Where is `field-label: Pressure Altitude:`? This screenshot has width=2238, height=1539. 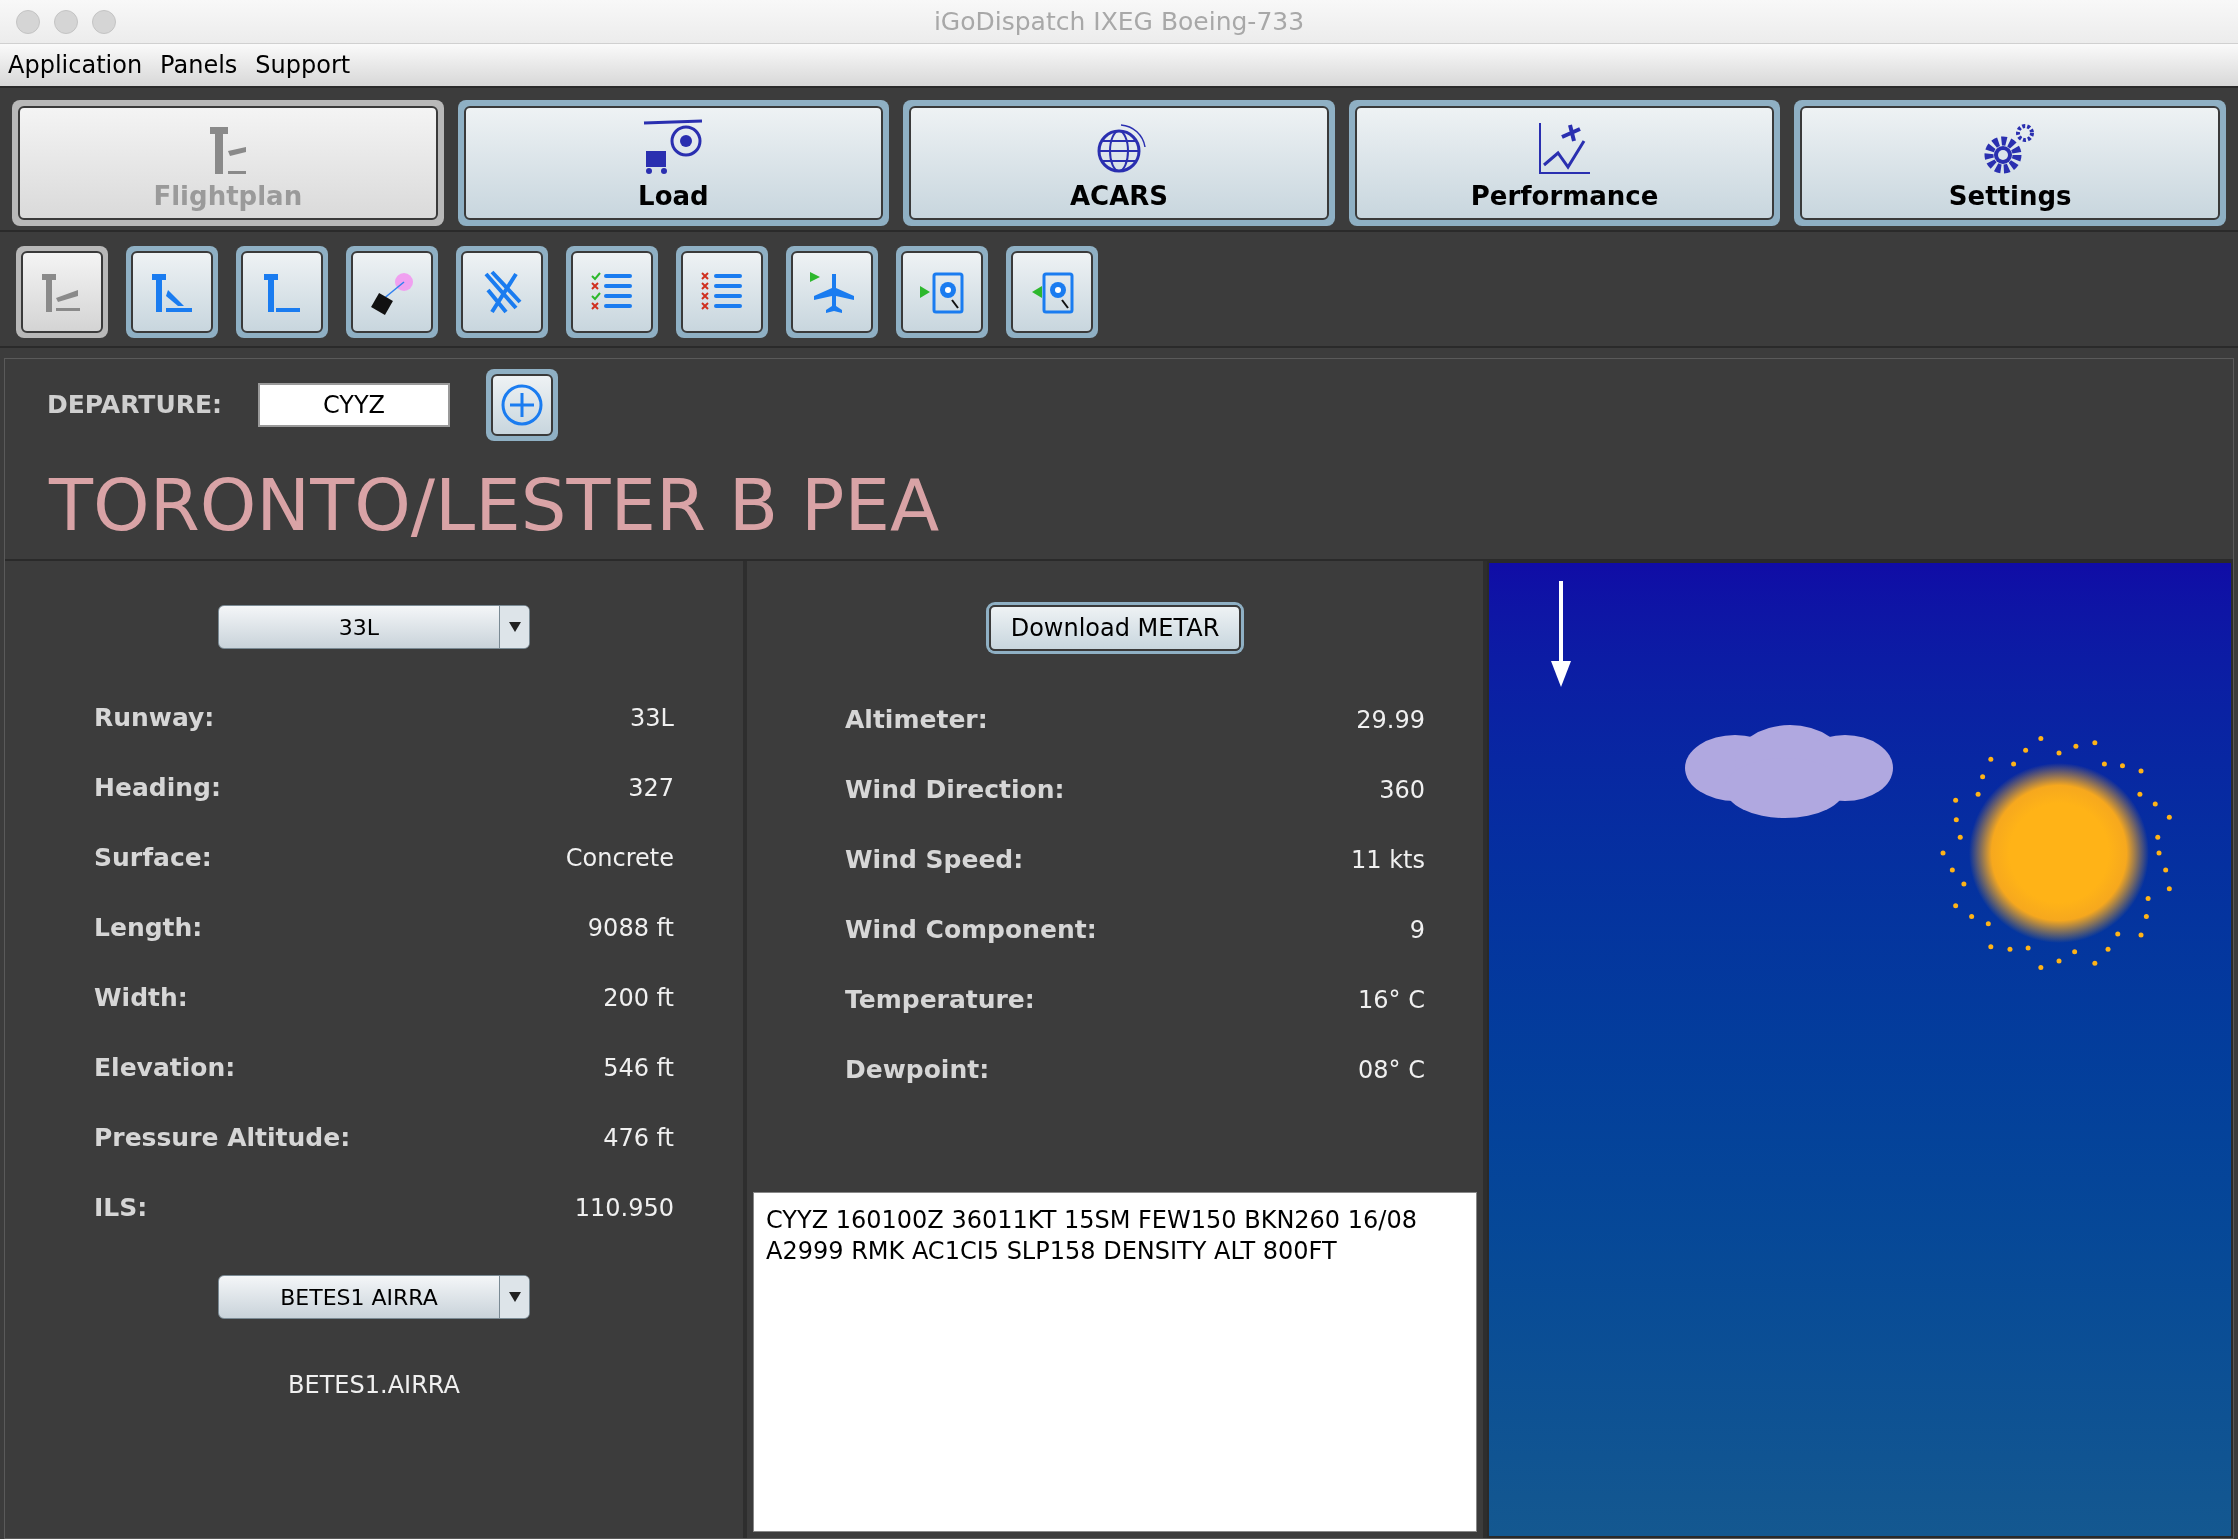
field-label: Pressure Altitude: is located at coordinates (222, 1138).